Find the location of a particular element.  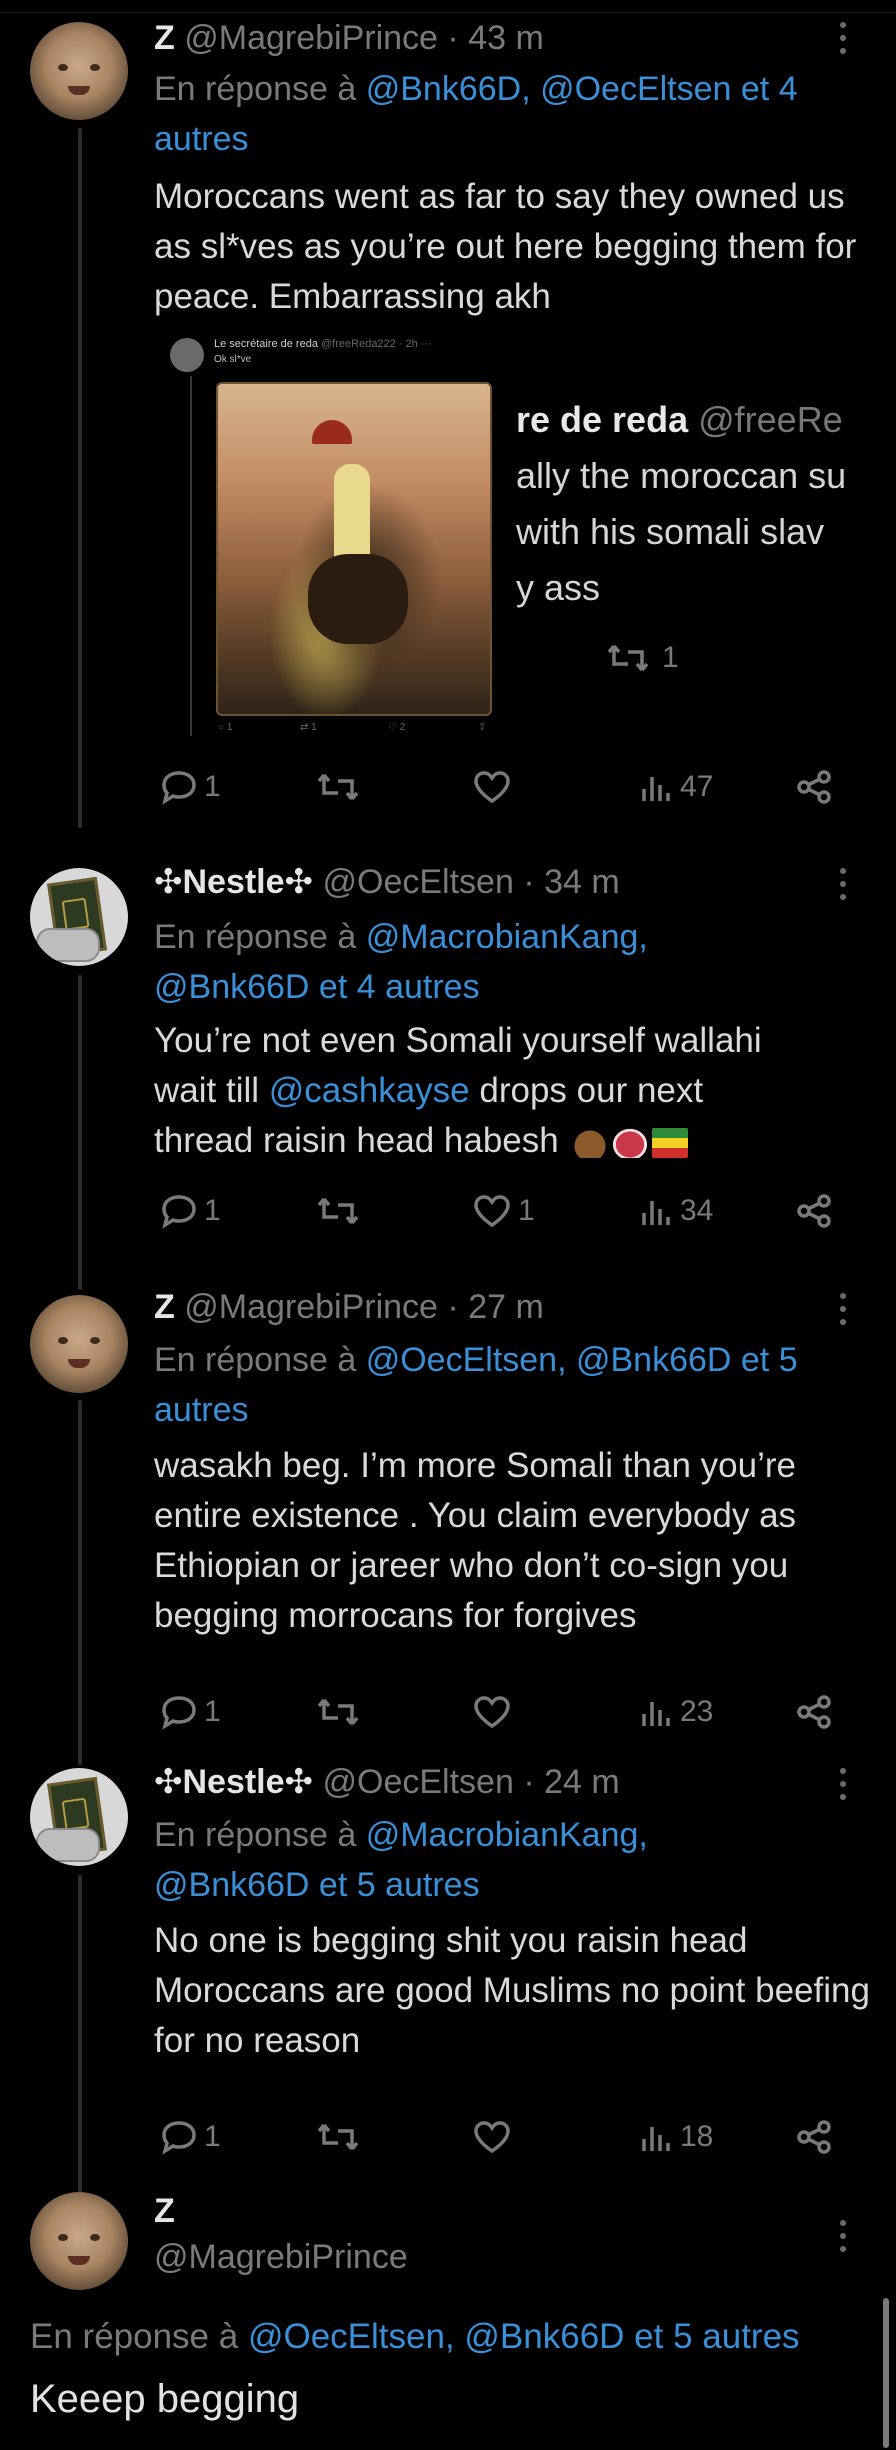

quoted-image is located at coordinates (354, 549).